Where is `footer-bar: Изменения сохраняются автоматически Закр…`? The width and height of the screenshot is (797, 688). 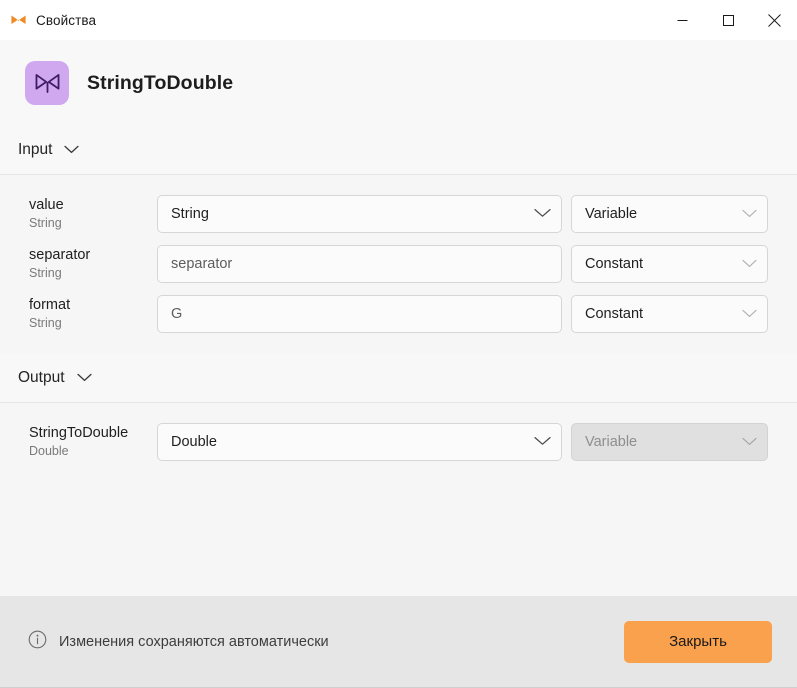 footer-bar: Изменения сохраняются автоматически Закр… is located at coordinates (398, 642).